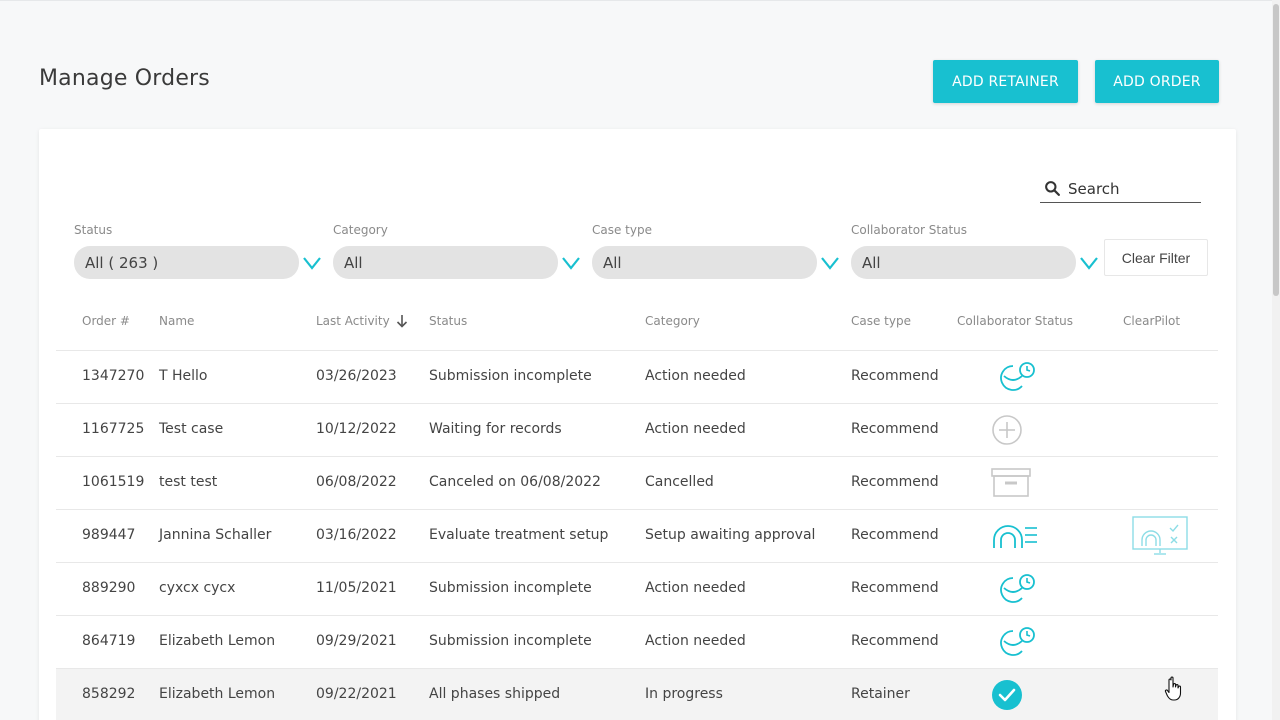 This screenshot has height=720, width=1280. Describe the element at coordinates (109, 588) in the screenshot. I see `order-number-cell: 889290` at that location.